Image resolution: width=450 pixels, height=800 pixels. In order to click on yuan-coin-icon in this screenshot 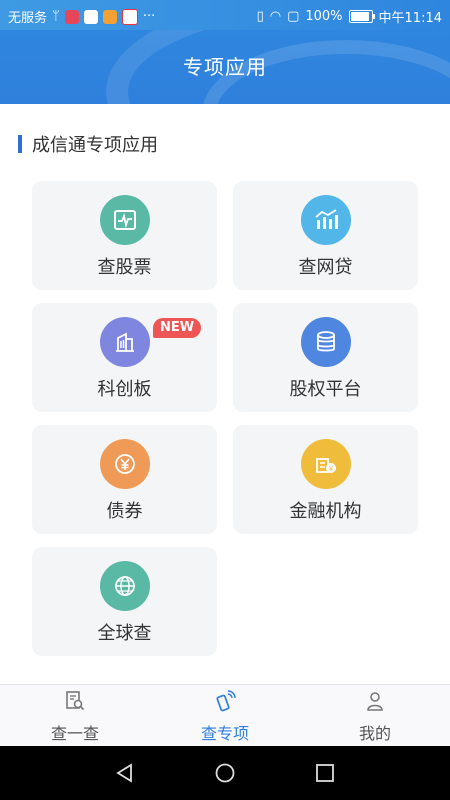, I will do `click(124, 464)`.